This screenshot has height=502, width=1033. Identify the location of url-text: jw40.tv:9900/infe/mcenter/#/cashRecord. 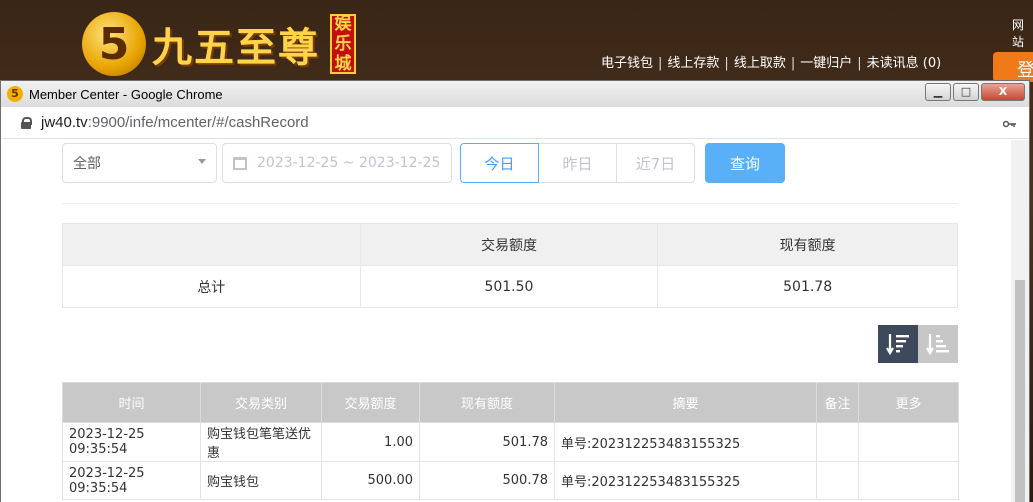
(175, 122).